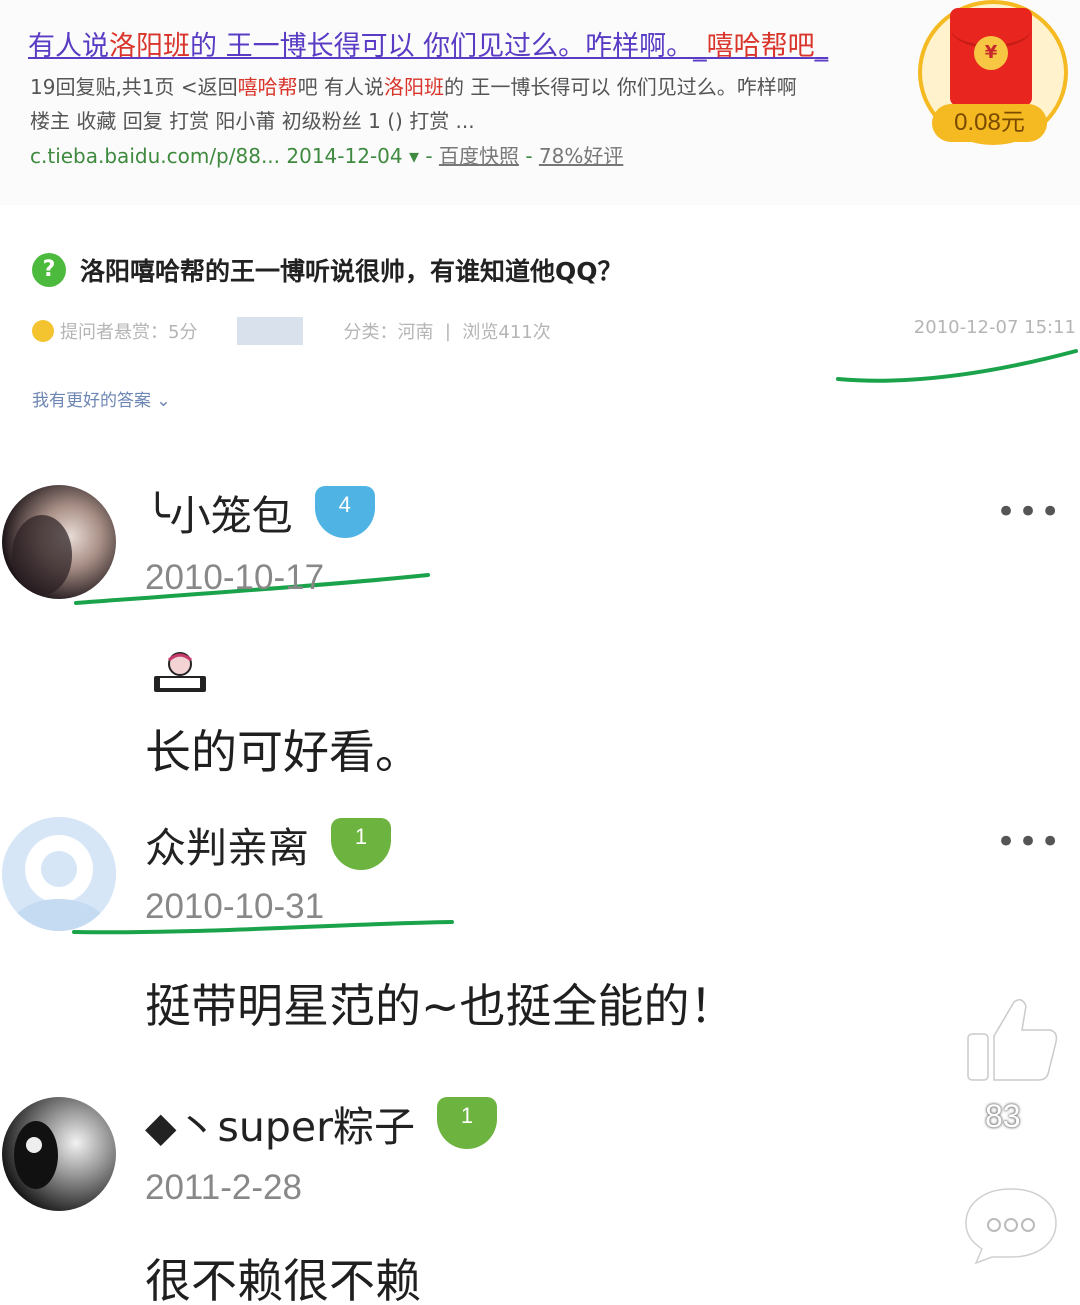 The image size is (1080, 1305). What do you see at coordinates (280, 1123) in the screenshot?
I see `answer-username: ◆丶super粽子` at bounding box center [280, 1123].